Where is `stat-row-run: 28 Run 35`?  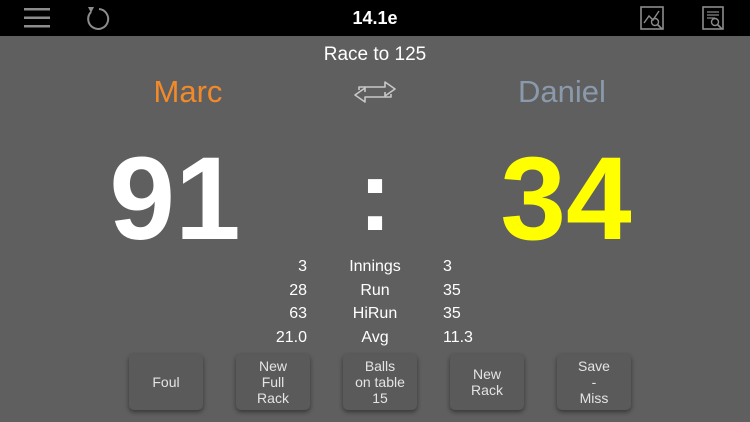 stat-row-run: 28 Run 35 is located at coordinates (375, 291).